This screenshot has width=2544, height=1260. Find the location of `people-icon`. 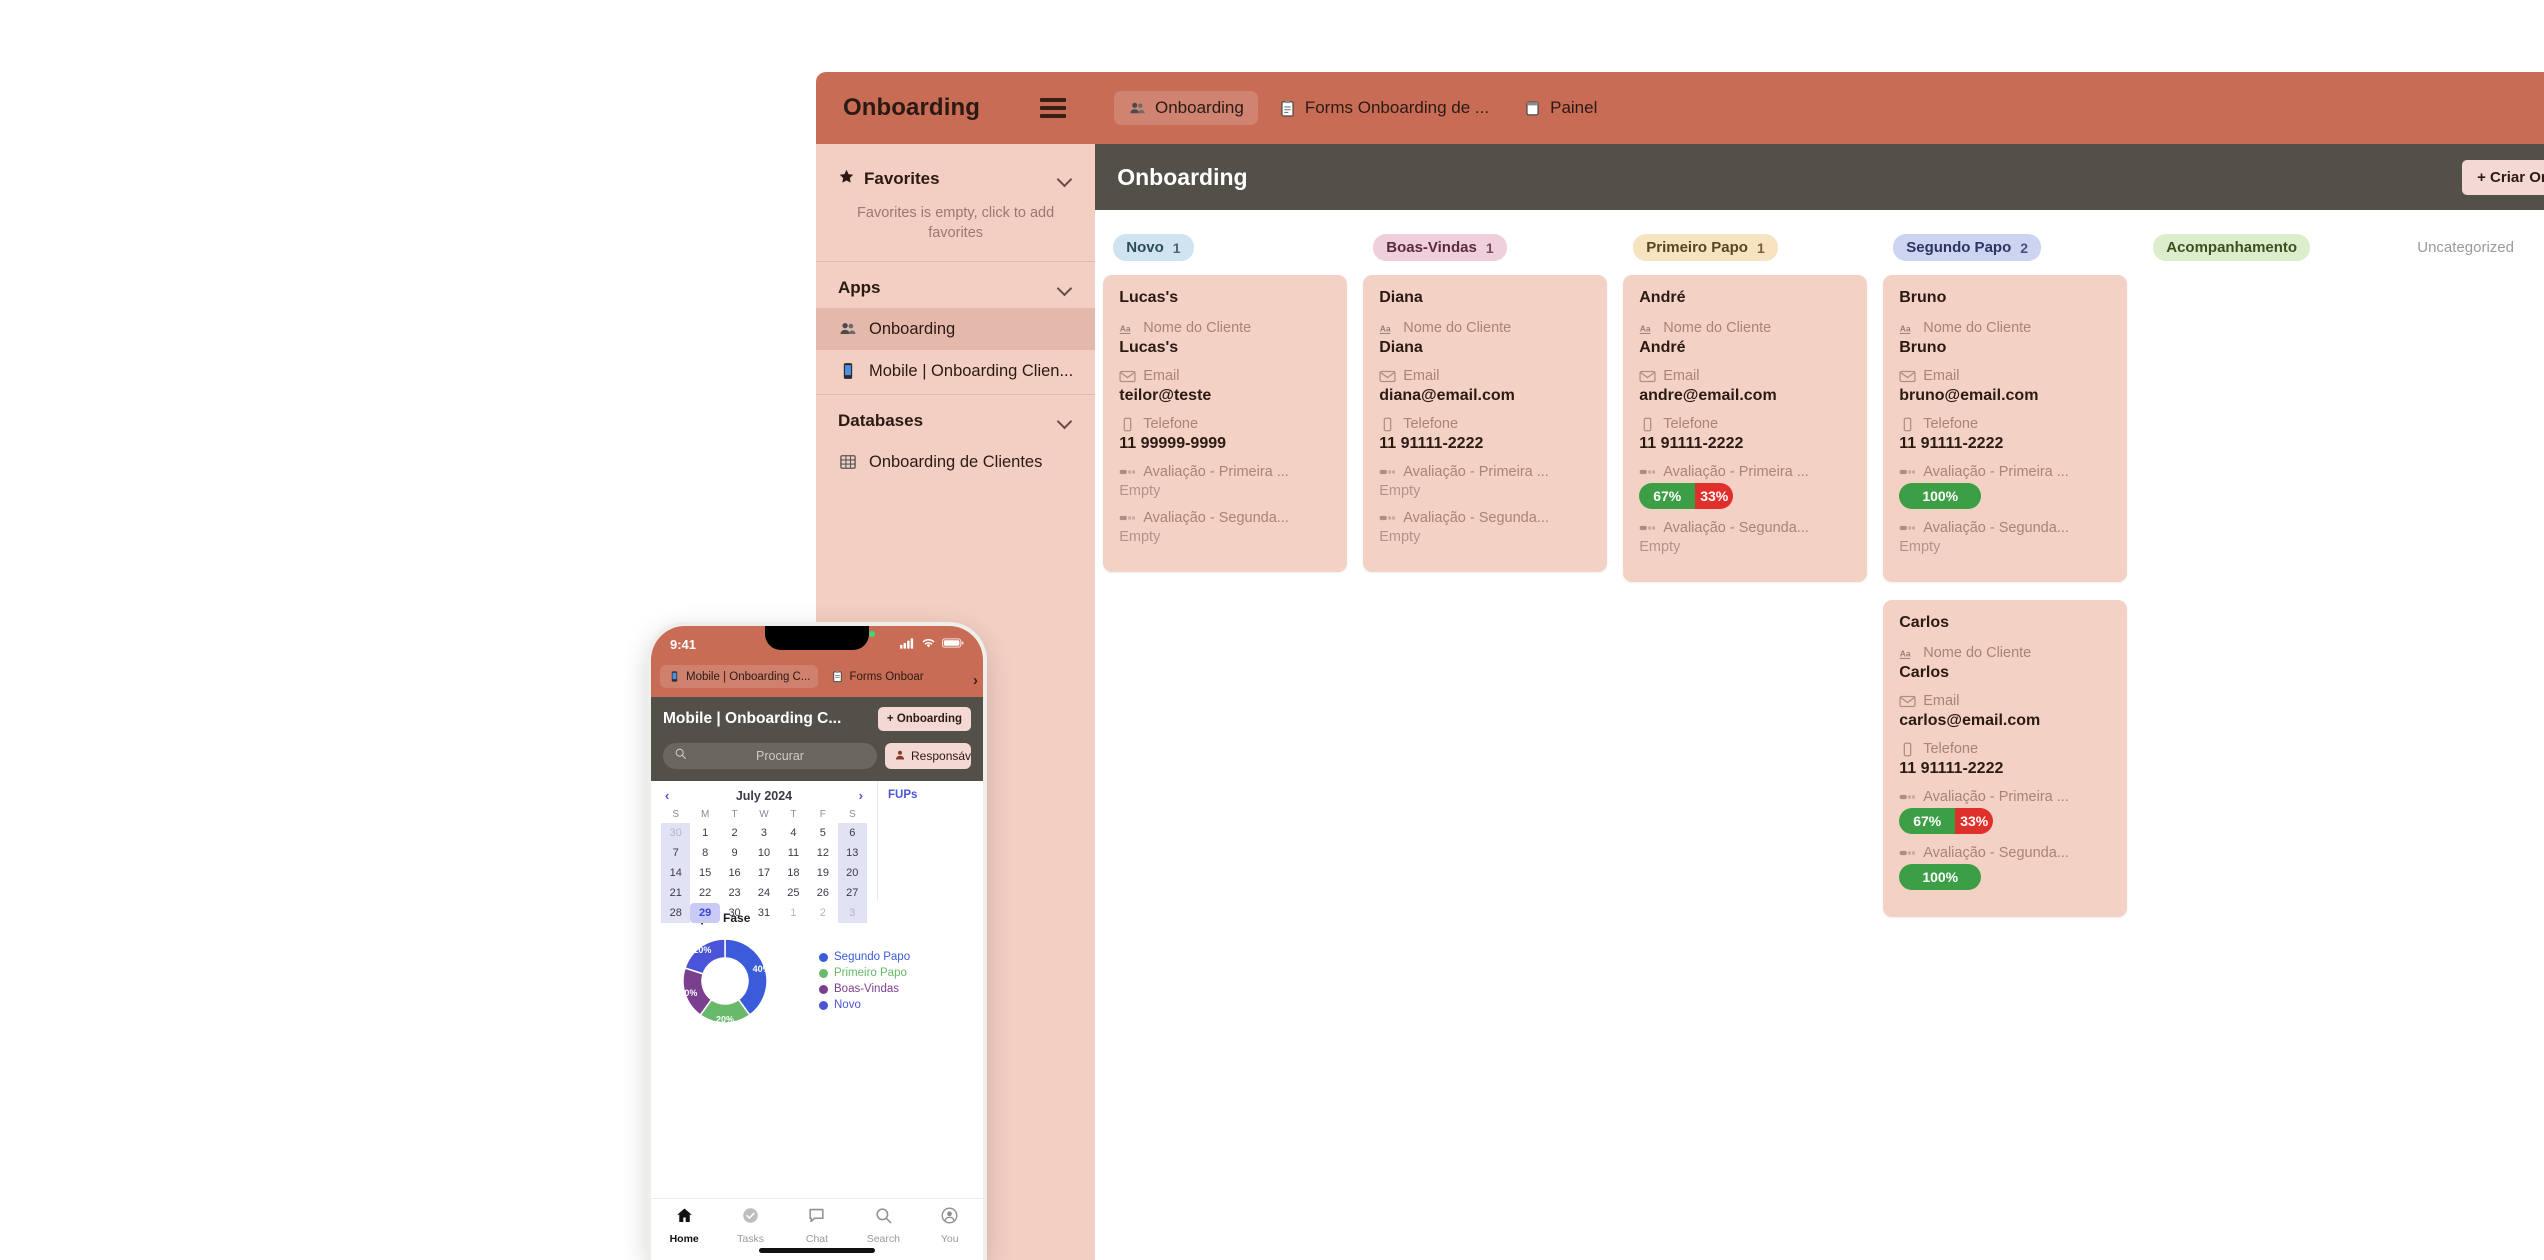

people-icon is located at coordinates (1137, 108).